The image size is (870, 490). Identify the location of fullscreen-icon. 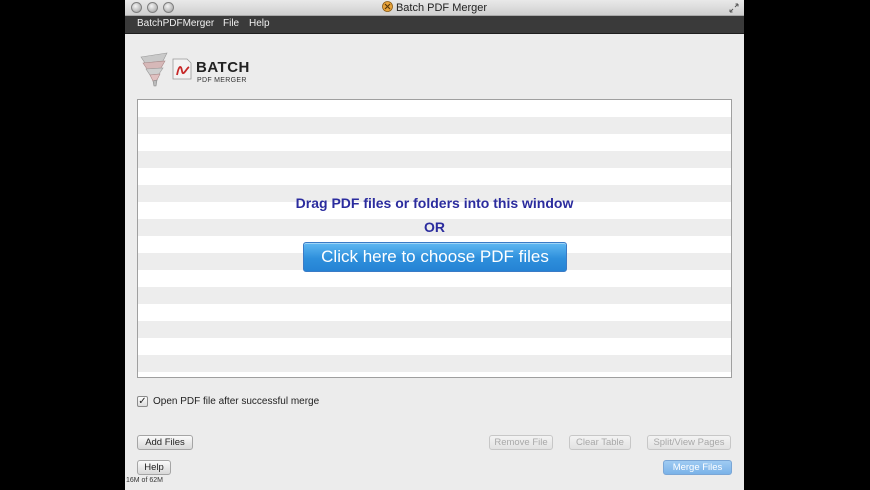
(734, 8).